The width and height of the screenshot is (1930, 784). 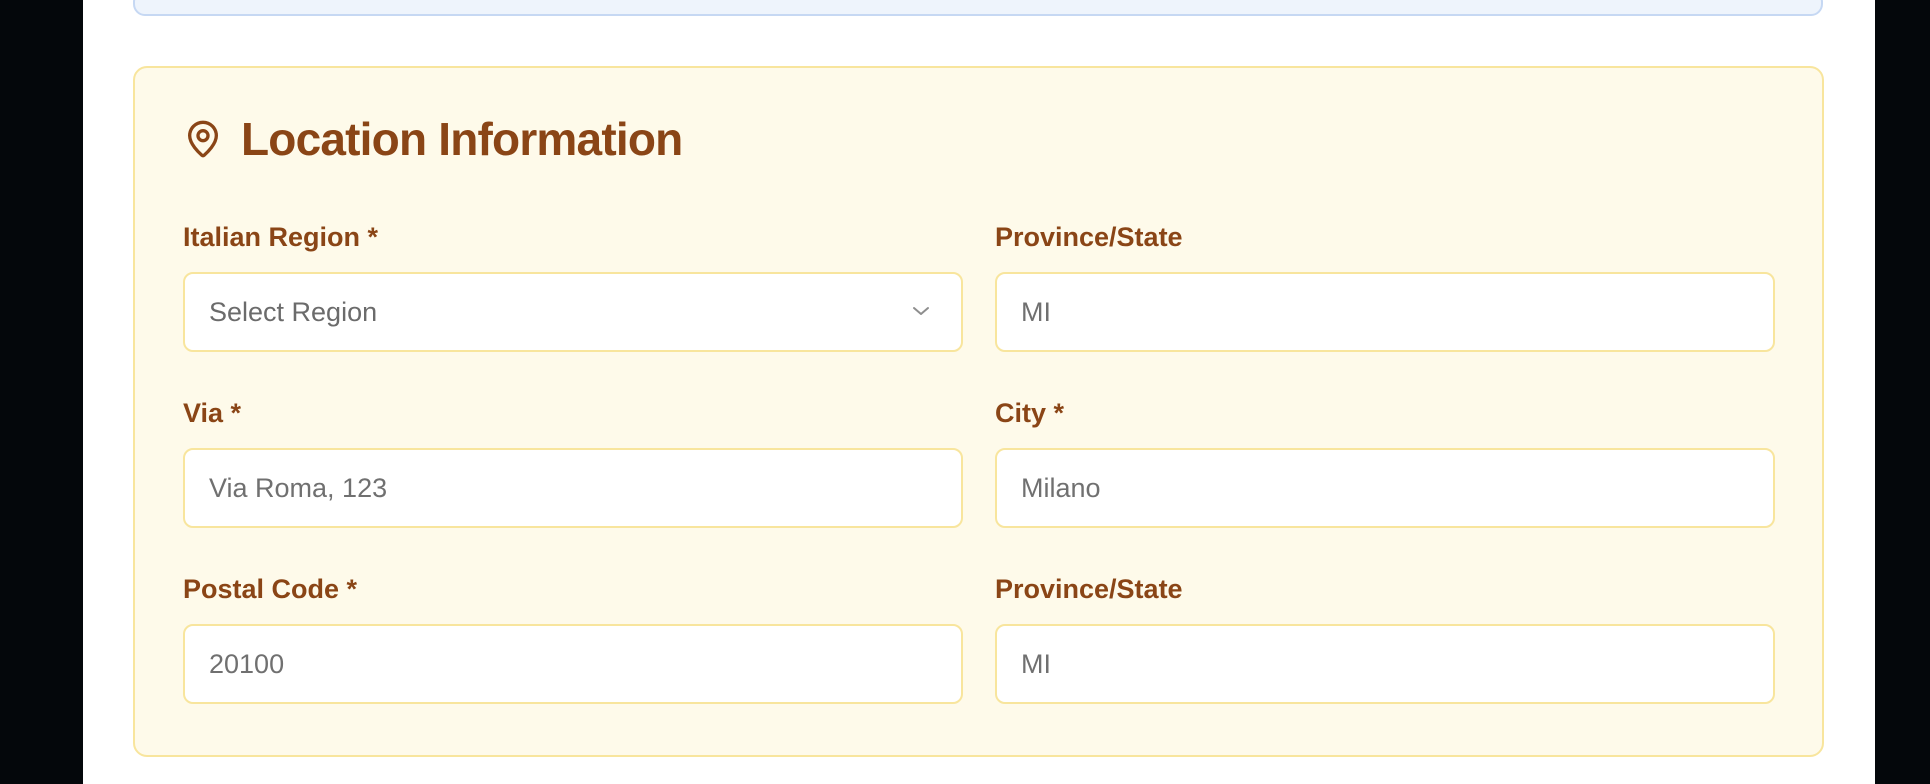 I want to click on city-label: City *, so click(x=1030, y=413).